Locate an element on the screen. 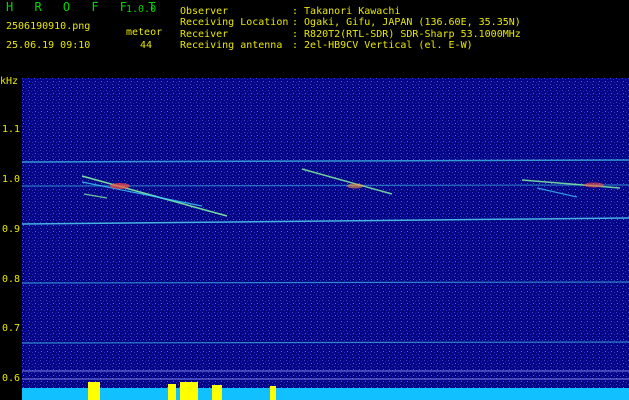  info-key-location: Receiving Location is located at coordinates (234, 22).